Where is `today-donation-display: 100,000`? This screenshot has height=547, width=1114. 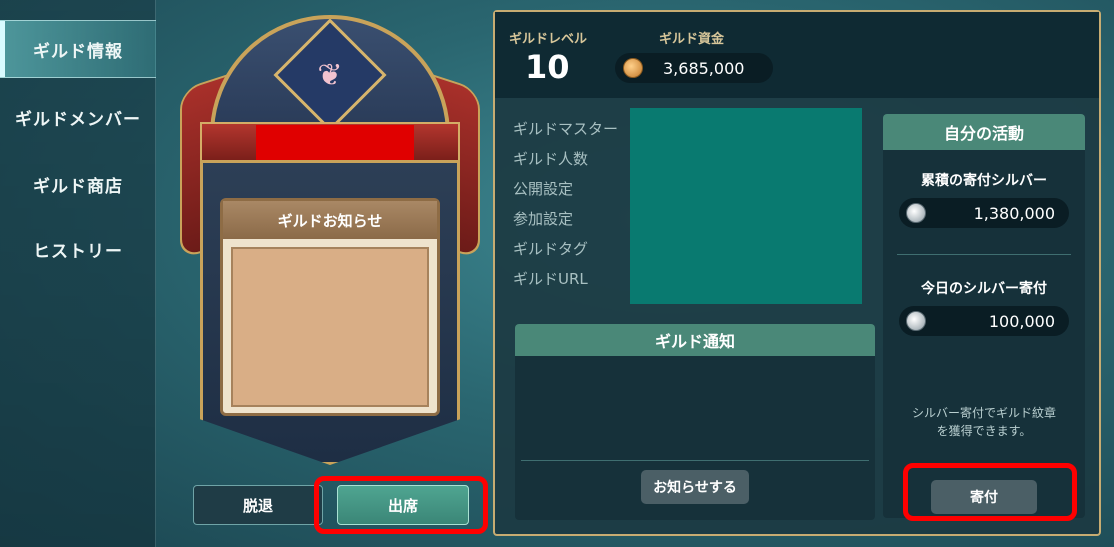
today-donation-display: 100,000 is located at coordinates (984, 321).